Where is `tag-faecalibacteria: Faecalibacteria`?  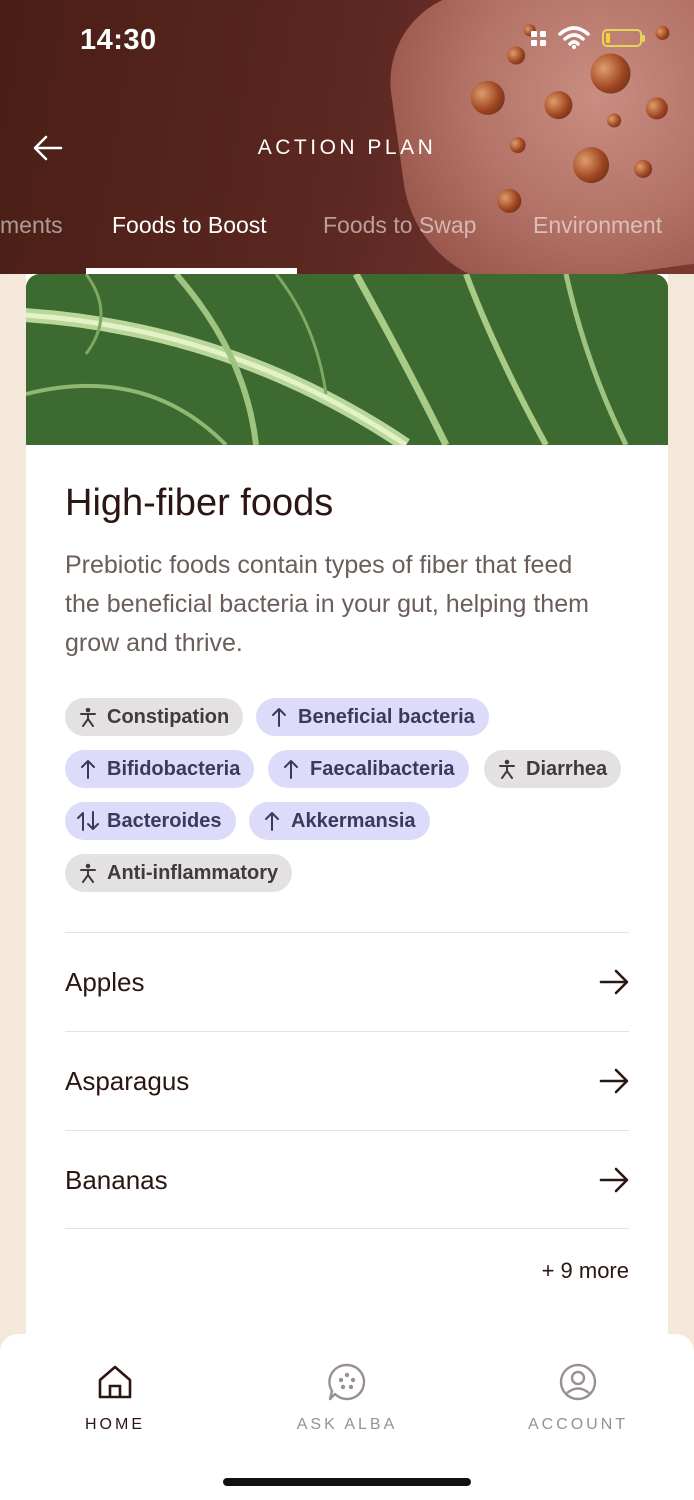
tag-faecalibacteria: Faecalibacteria is located at coordinates (368, 769).